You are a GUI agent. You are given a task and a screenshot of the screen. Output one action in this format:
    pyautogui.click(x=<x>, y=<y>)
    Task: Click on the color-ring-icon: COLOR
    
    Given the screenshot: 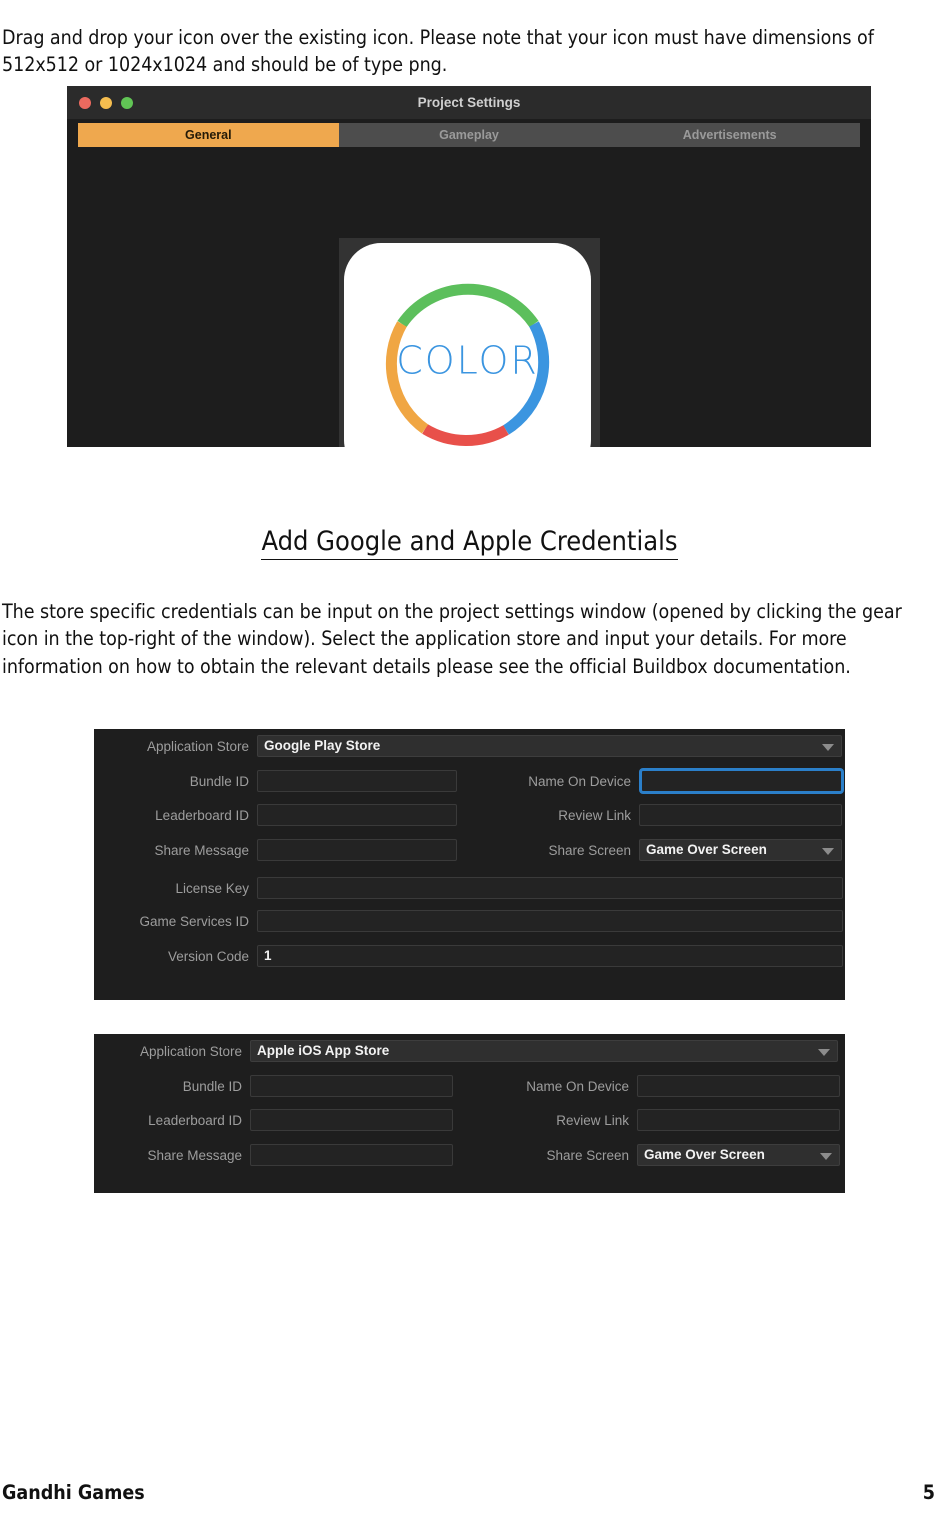 What is the action you would take?
    pyautogui.click(x=467, y=353)
    